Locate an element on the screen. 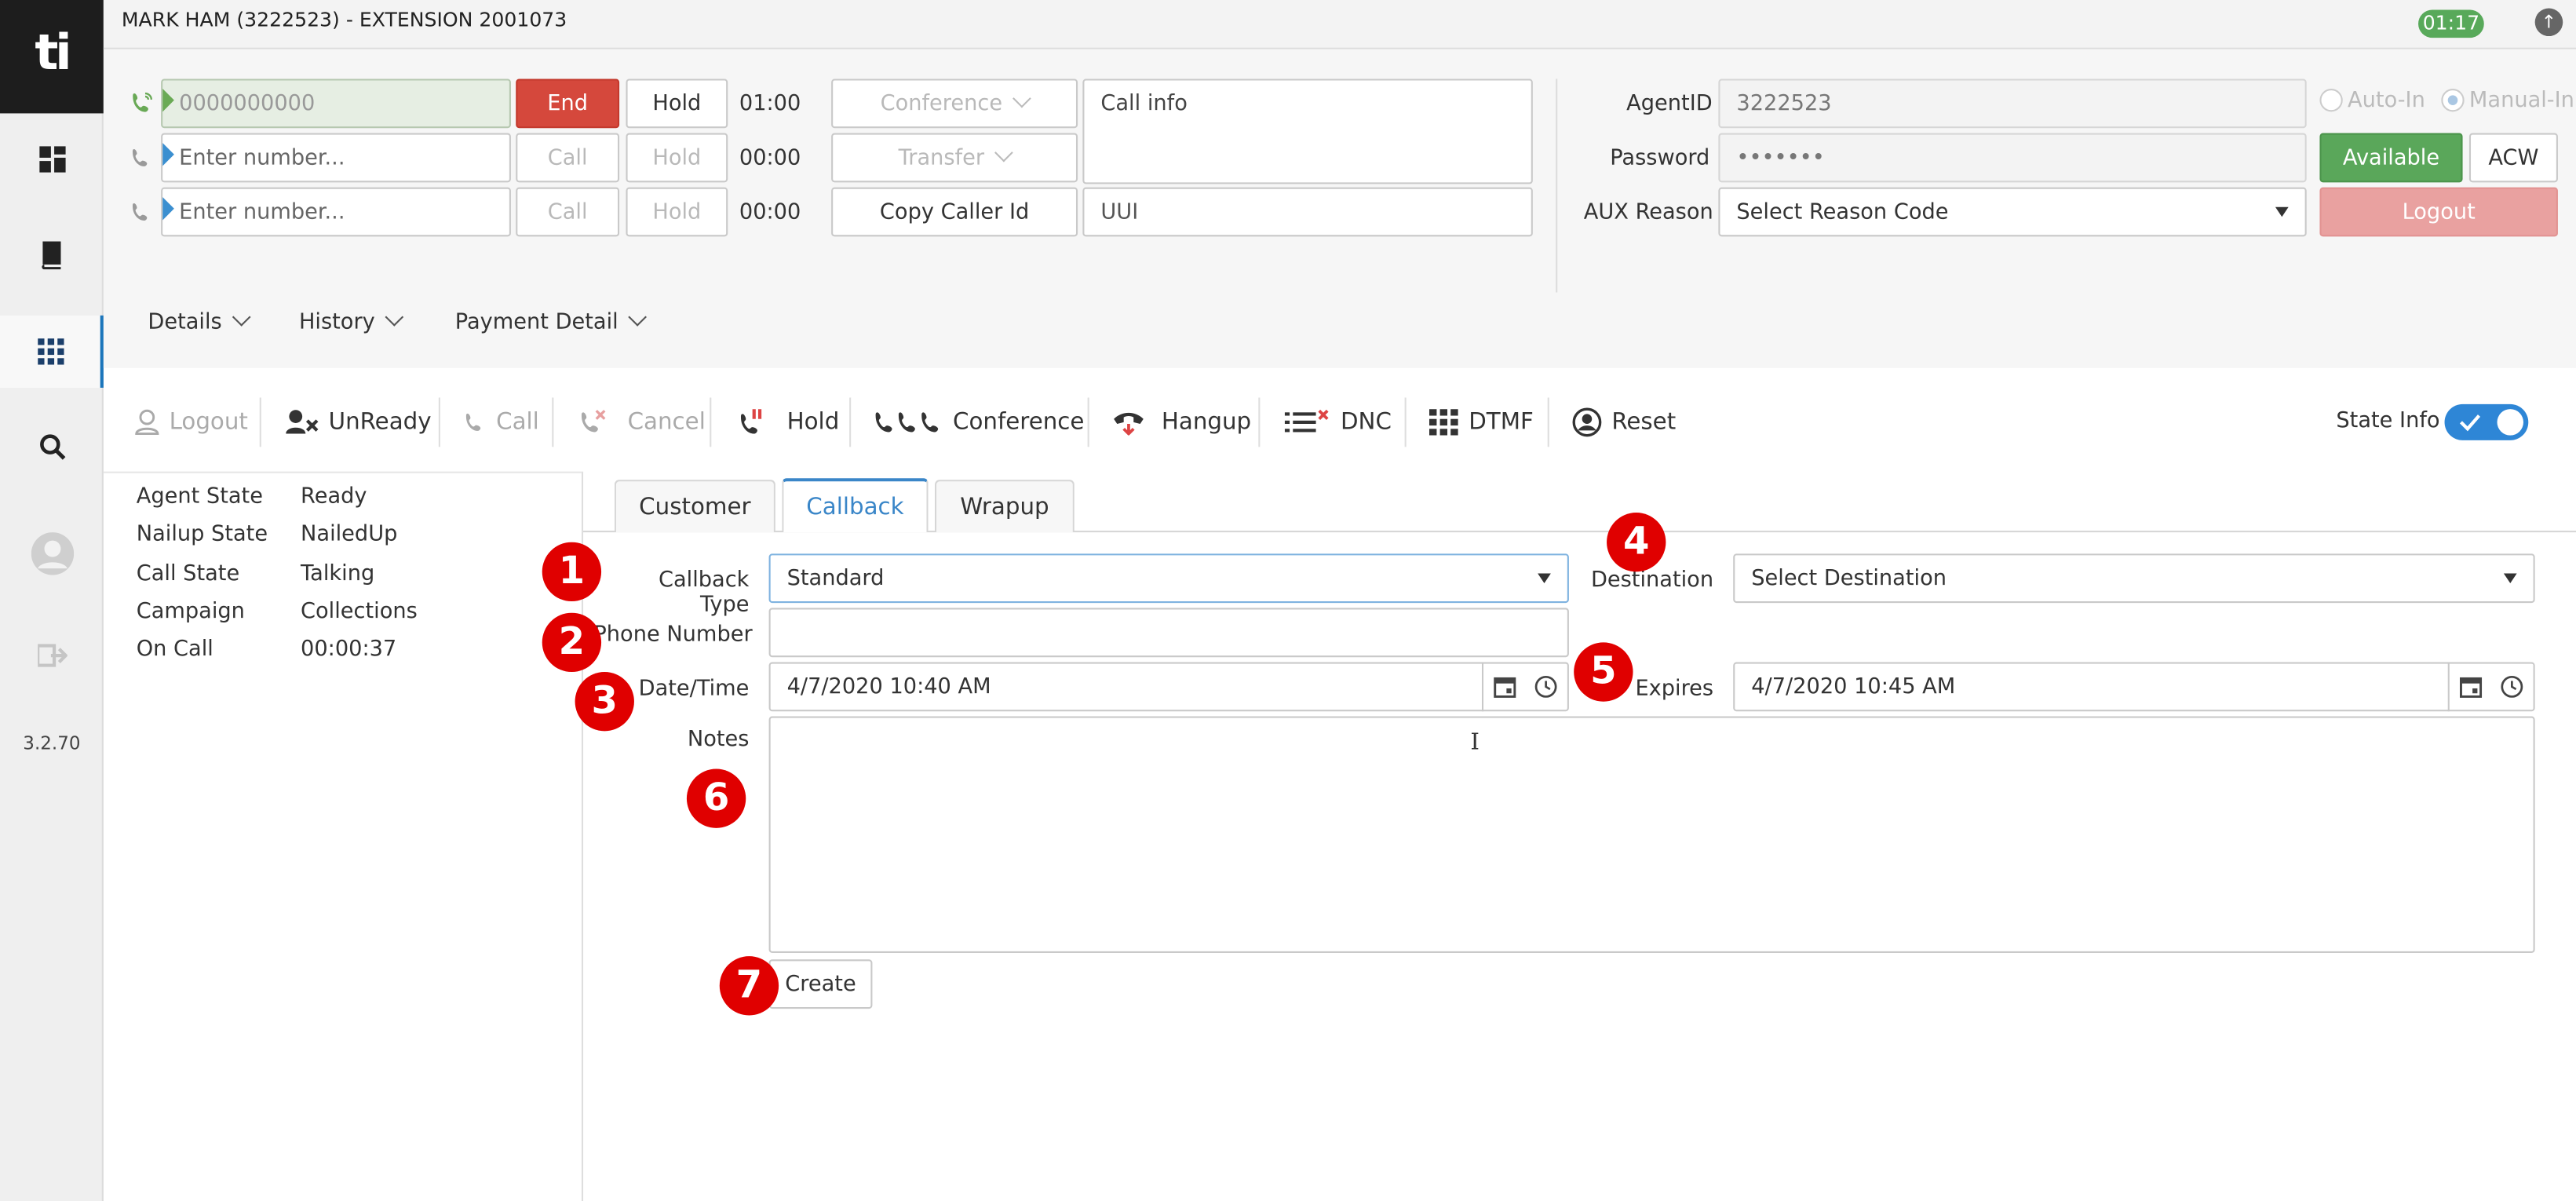 This screenshot has width=2576, height=1201. line1-hold-button: Hold is located at coordinates (677, 103).